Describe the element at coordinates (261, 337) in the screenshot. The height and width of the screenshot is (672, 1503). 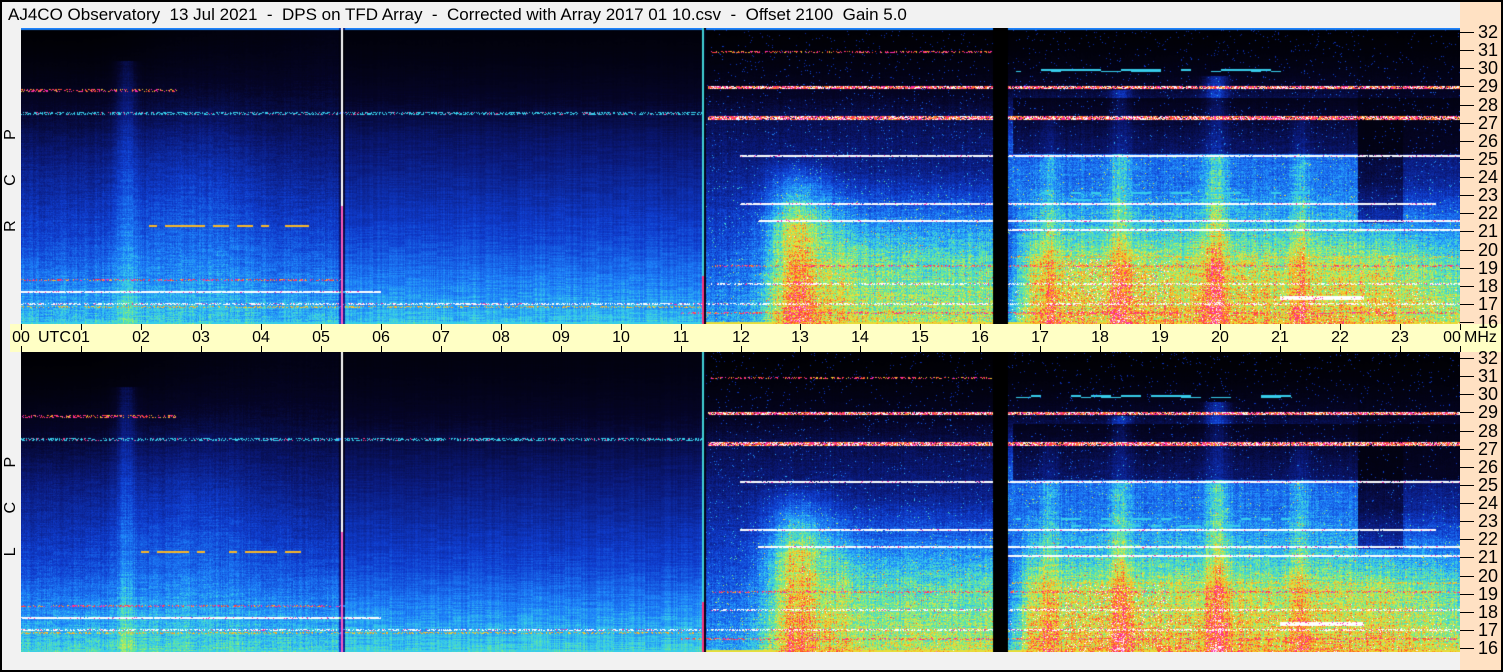
I see `time-label: 04` at that location.